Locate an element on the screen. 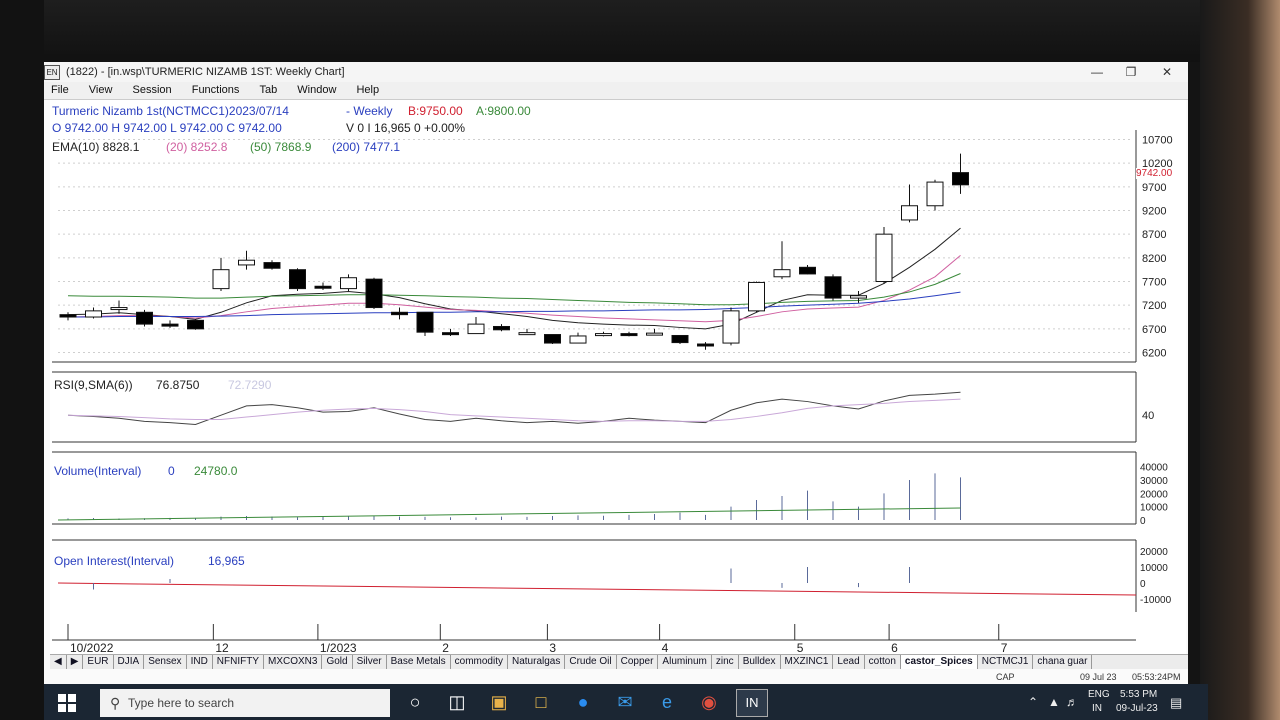  tab-commodity: commodity is located at coordinates (479, 662).